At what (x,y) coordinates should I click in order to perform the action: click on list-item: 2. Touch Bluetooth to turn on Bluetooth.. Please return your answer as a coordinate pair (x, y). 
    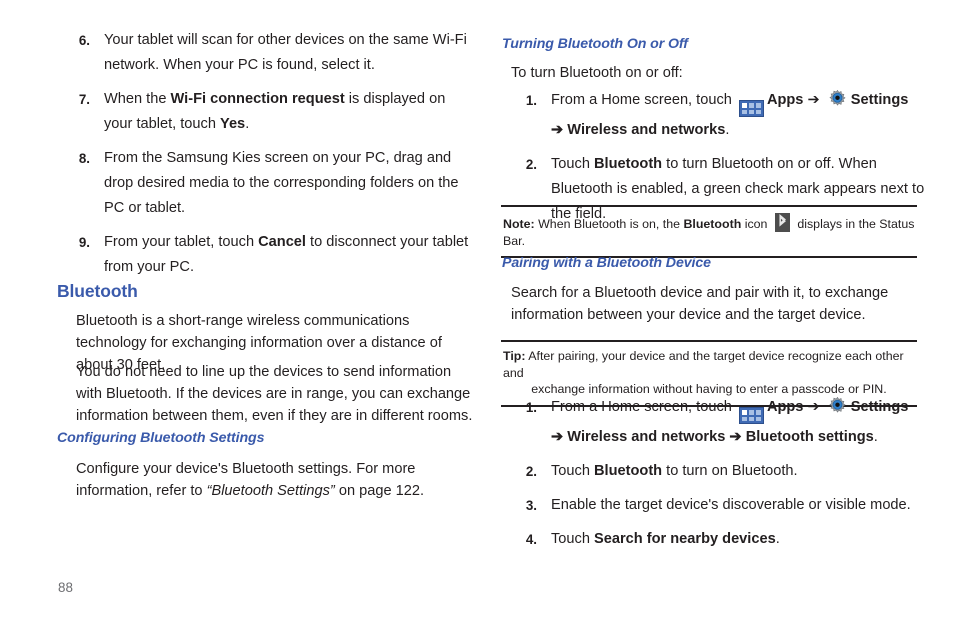
    Looking at the image, I should click on (710, 471).